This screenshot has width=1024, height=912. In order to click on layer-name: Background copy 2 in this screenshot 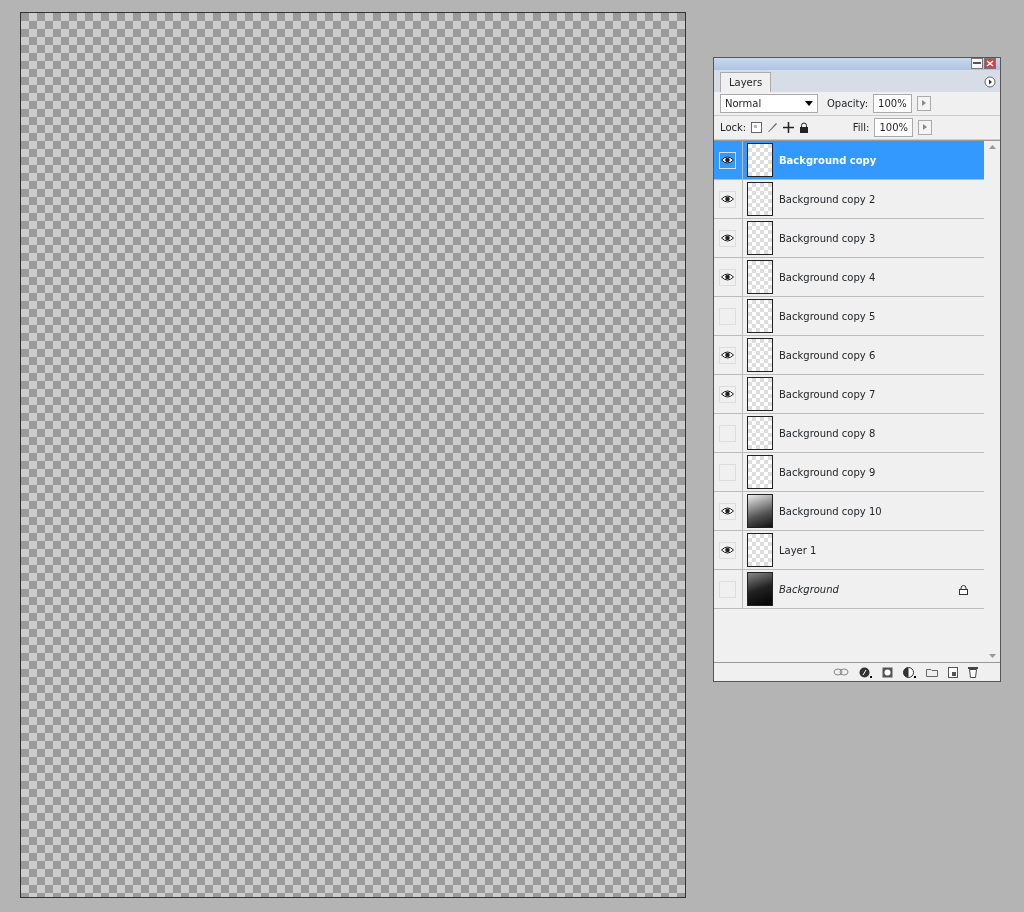, I will do `click(827, 199)`.